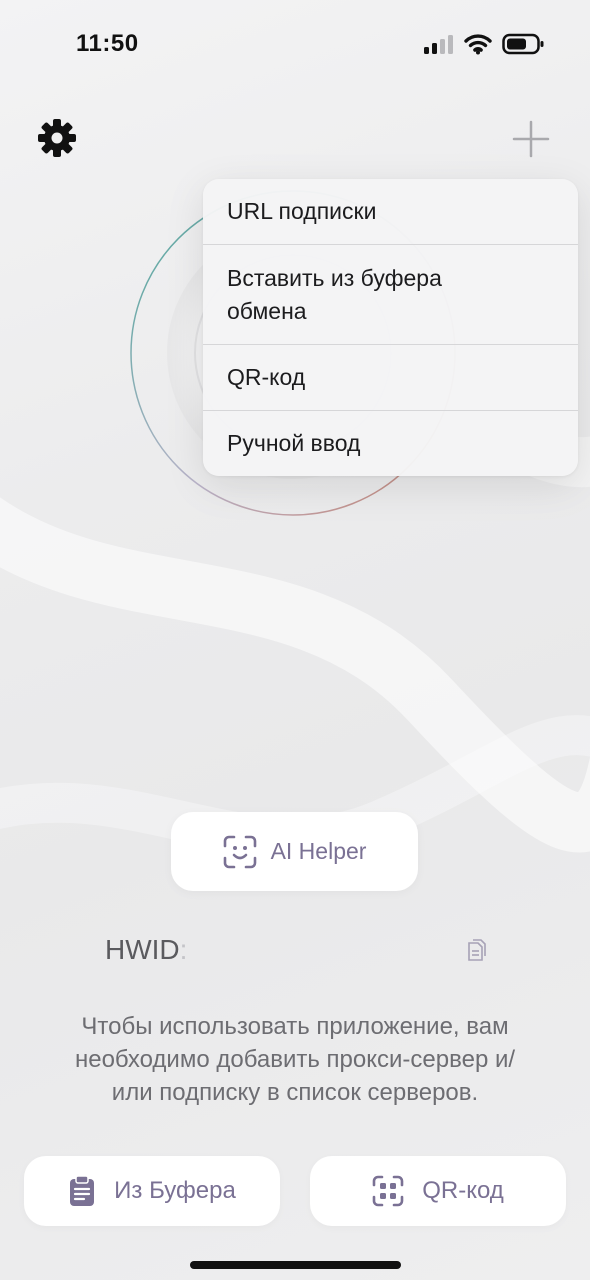  I want to click on menu-item-paste-clipboard: Вставить из буфера обмена, so click(390, 295).